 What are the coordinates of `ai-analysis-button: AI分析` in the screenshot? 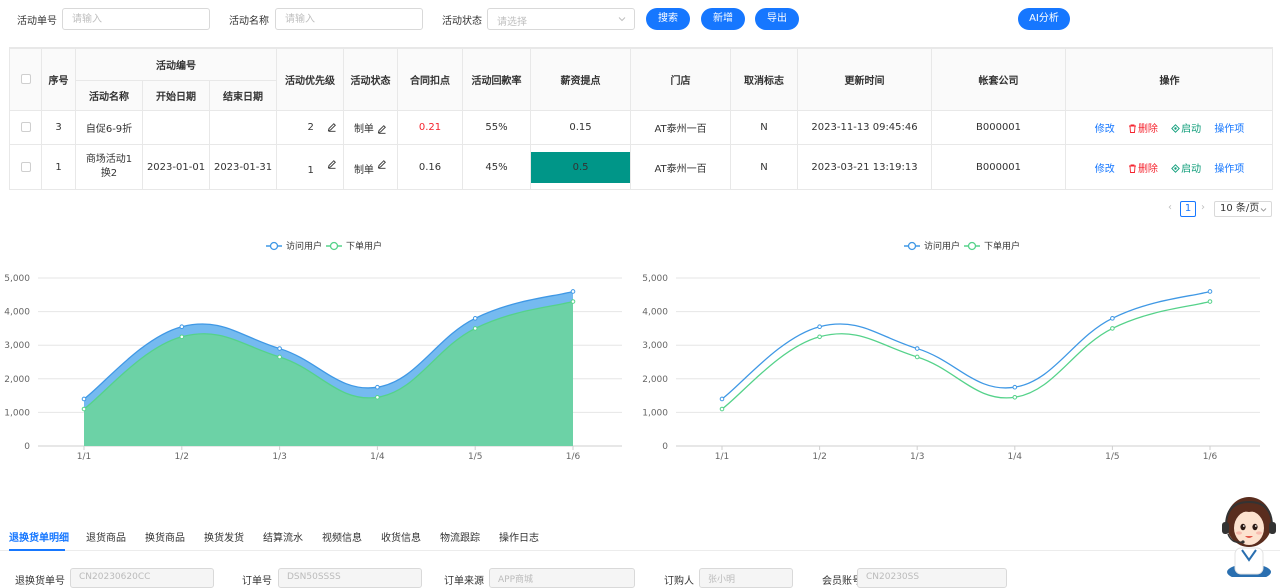 It's located at (1044, 19).